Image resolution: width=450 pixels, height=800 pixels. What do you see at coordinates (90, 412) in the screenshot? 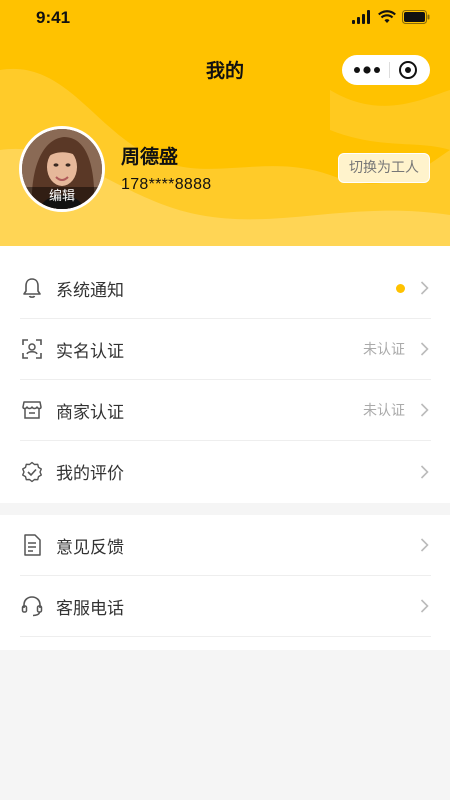
I see `menu-item-label: 商家认证` at bounding box center [90, 412].